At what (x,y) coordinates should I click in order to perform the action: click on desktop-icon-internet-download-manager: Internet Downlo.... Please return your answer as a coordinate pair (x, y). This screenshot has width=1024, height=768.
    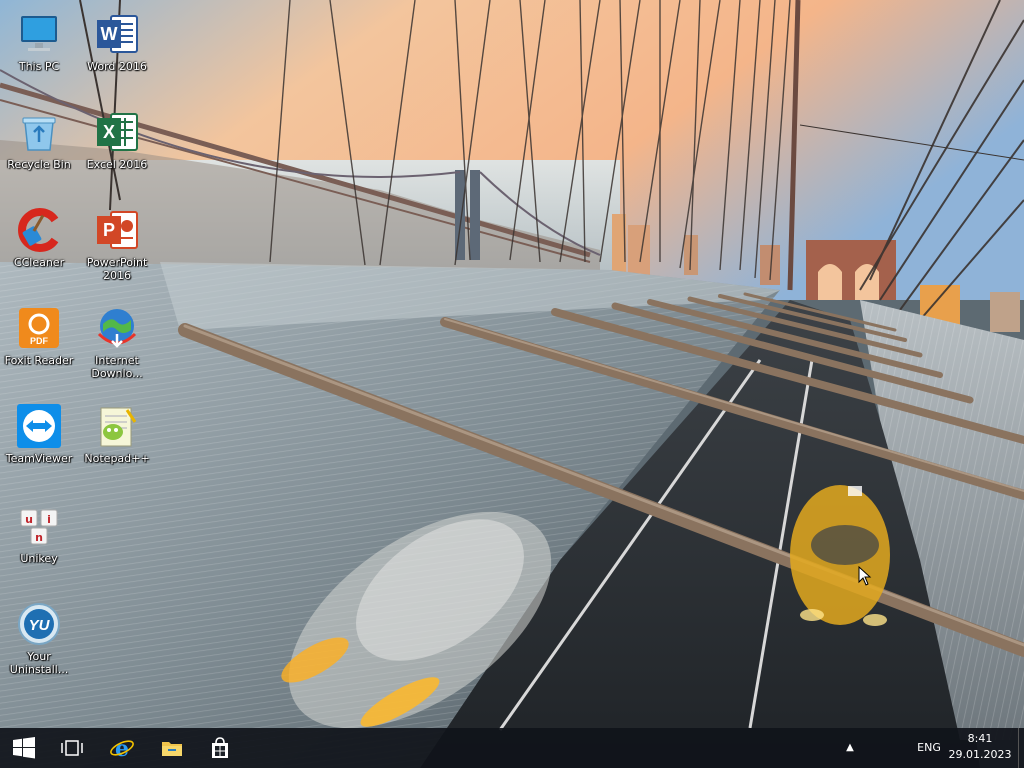
    Looking at the image, I should click on (117, 346).